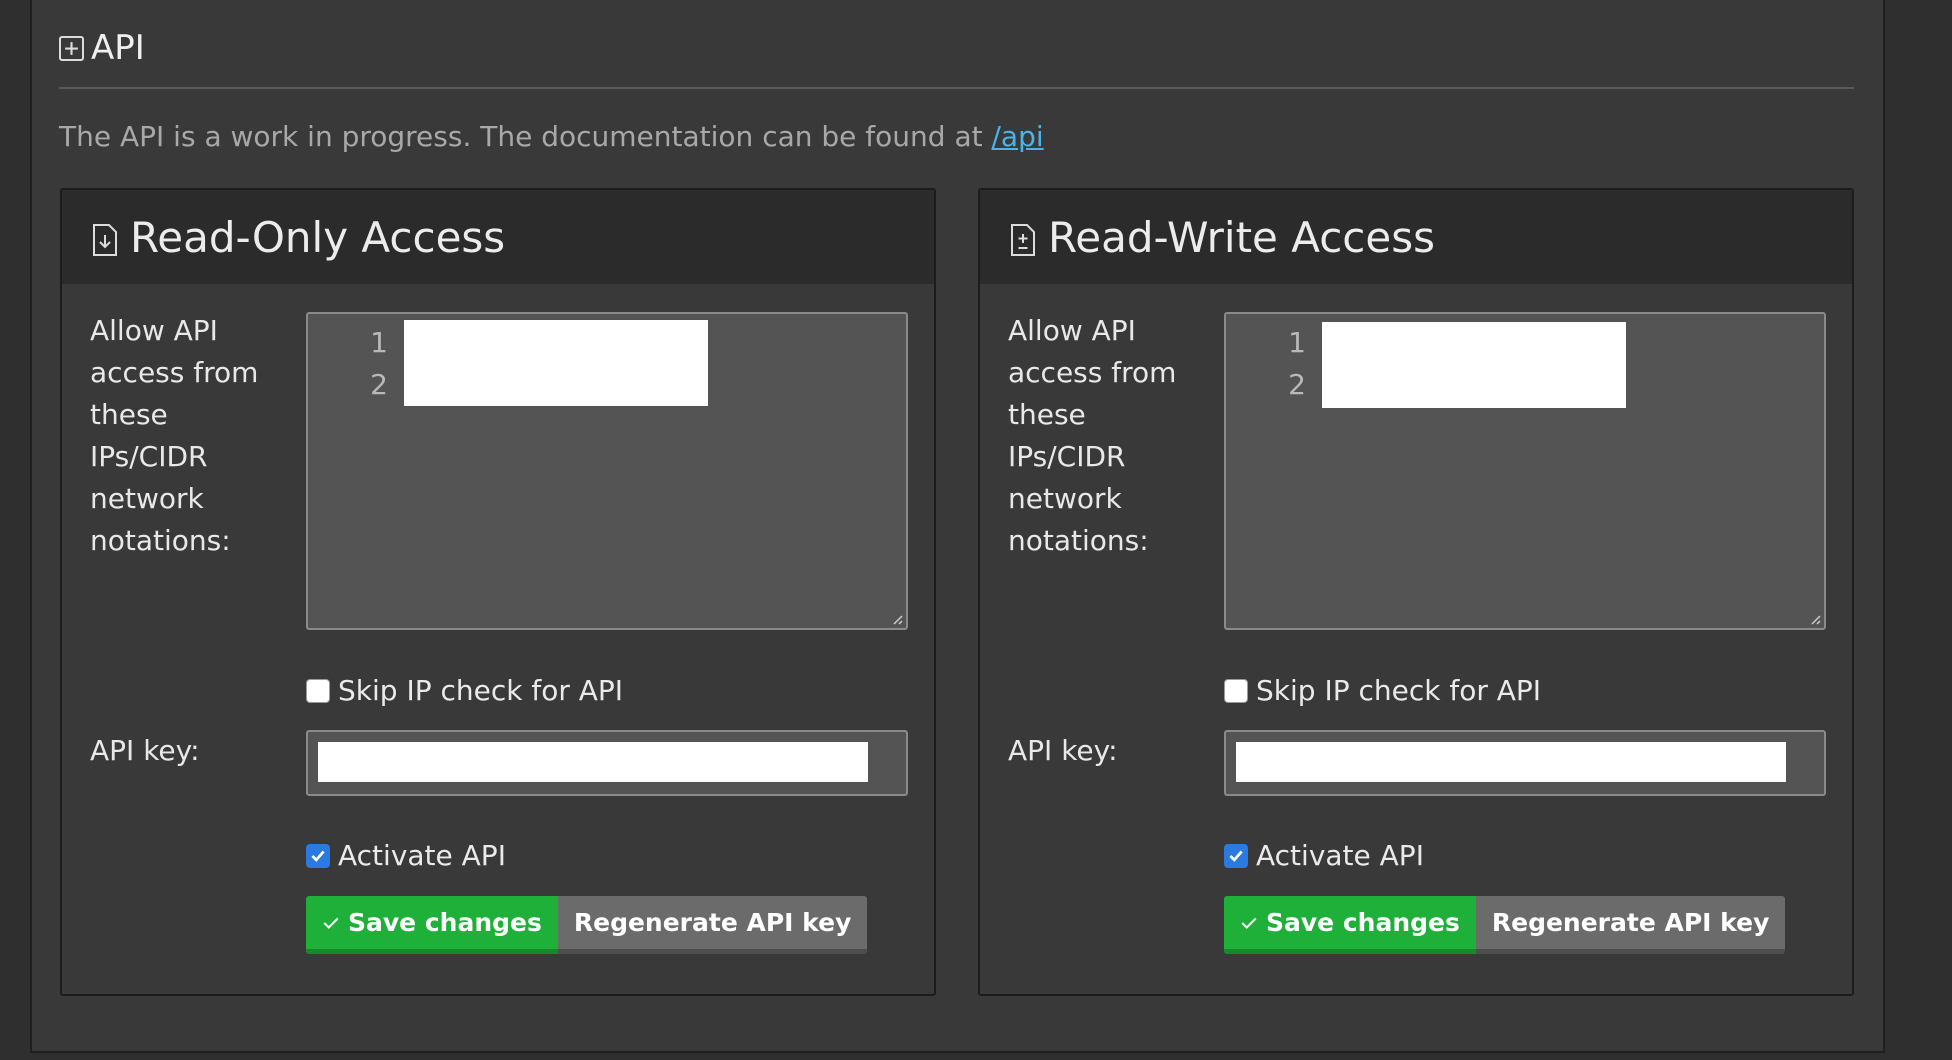 The width and height of the screenshot is (1952, 1060). I want to click on section-header: API, so click(102, 48).